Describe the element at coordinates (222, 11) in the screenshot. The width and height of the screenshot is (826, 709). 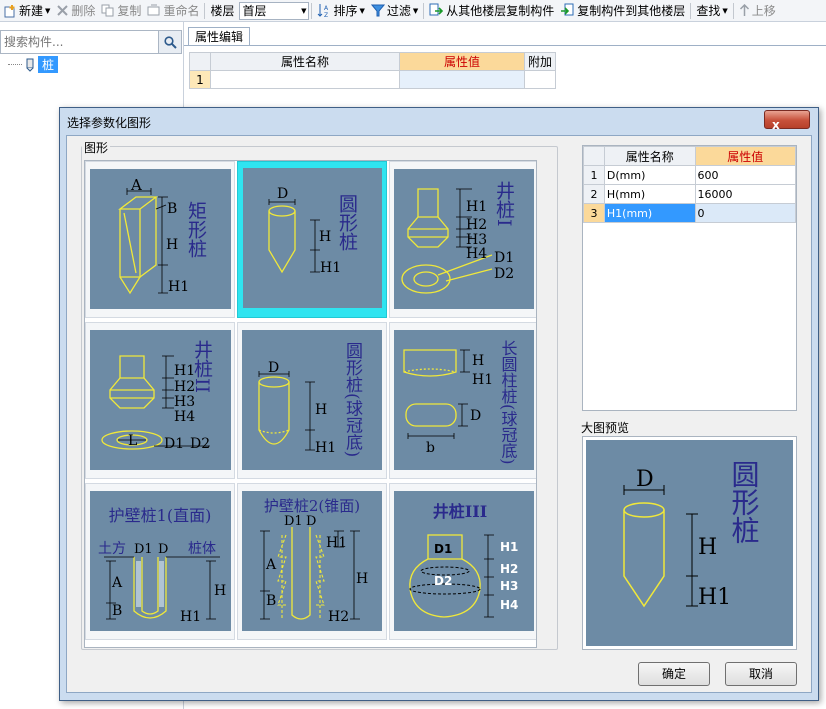
I see `floor-label-text: 楼层` at that location.